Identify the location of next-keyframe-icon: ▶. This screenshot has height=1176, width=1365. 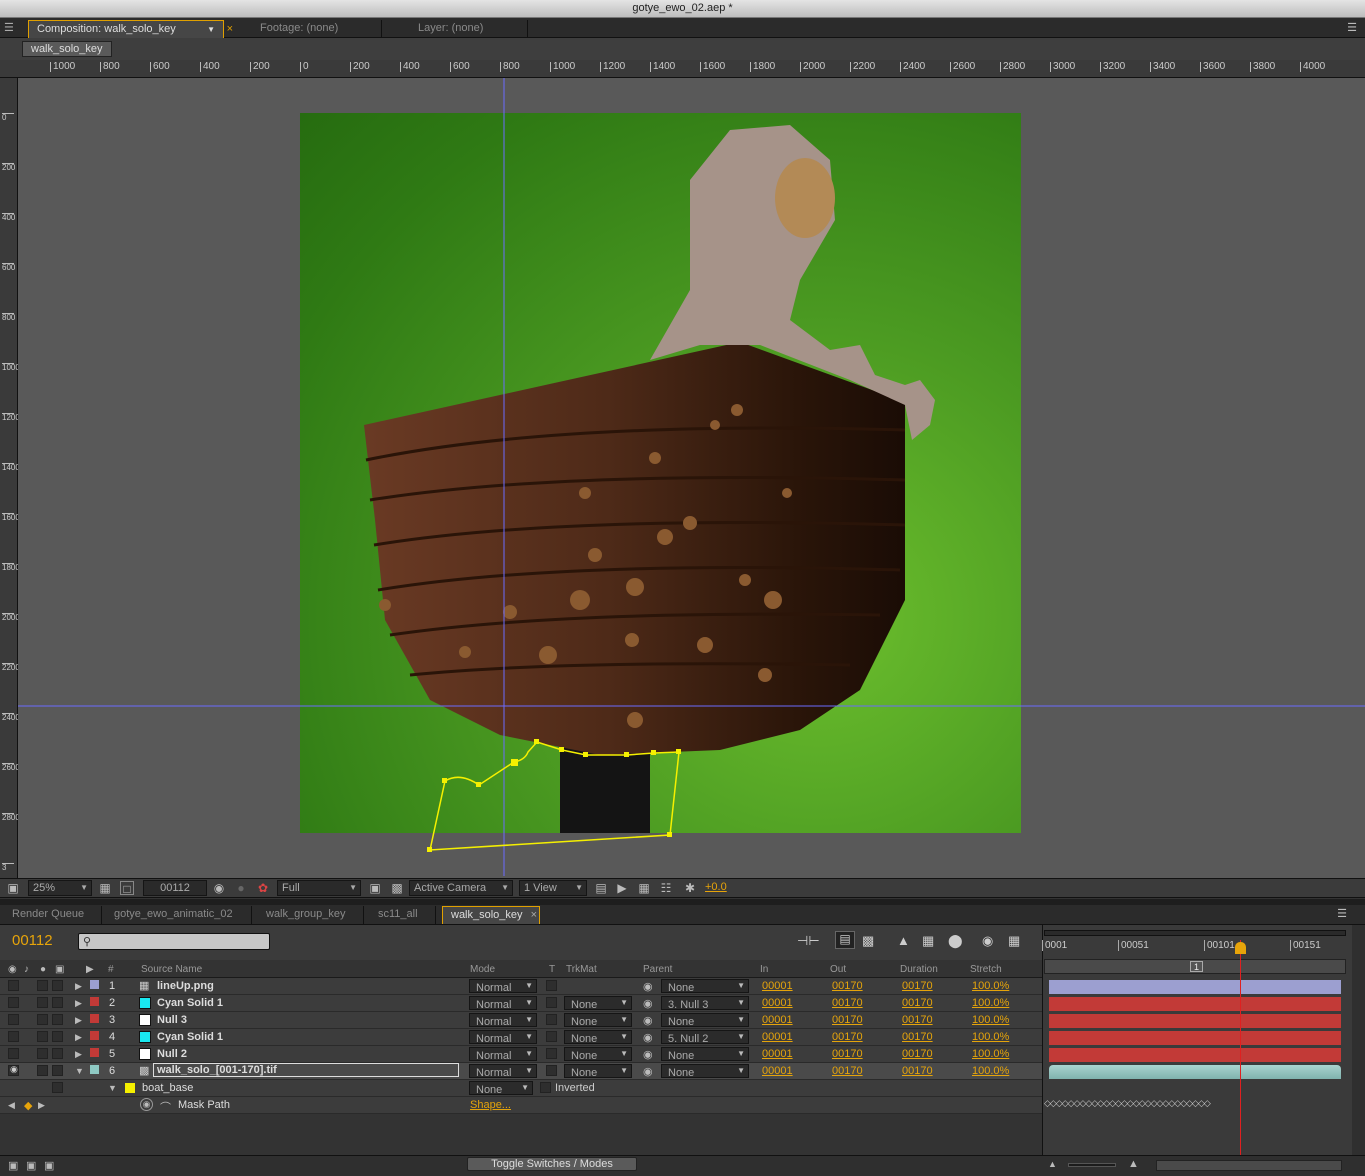
(41, 1105).